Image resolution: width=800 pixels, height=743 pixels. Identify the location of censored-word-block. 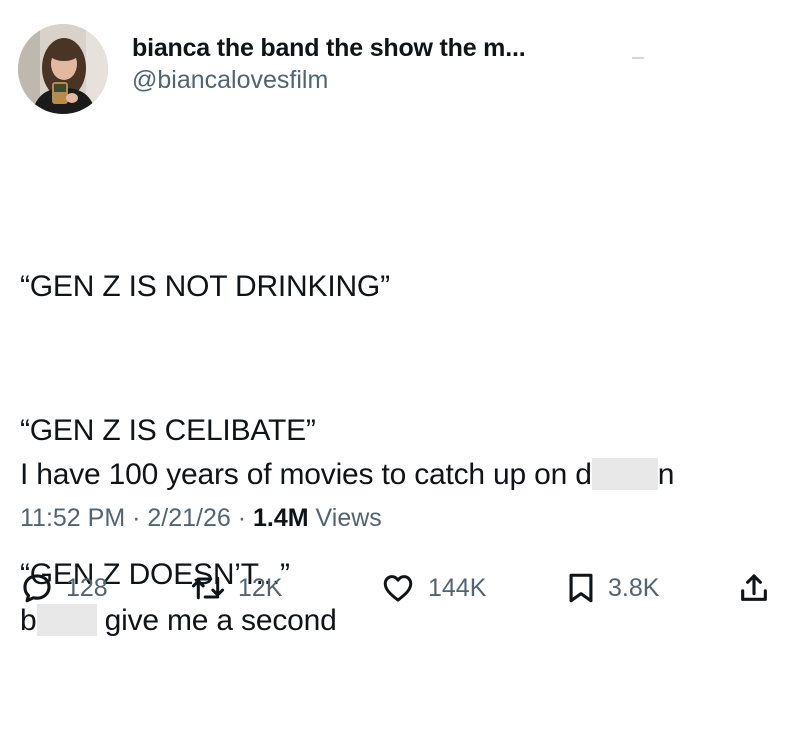
(624, 474).